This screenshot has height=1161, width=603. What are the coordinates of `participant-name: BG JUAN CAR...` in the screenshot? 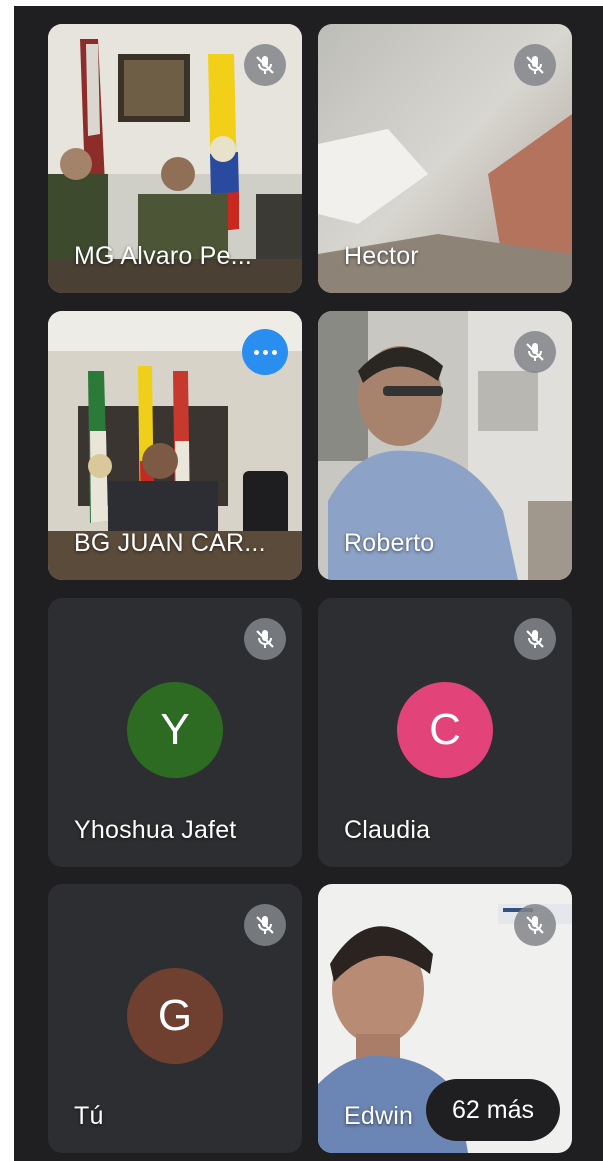 It's located at (170, 543).